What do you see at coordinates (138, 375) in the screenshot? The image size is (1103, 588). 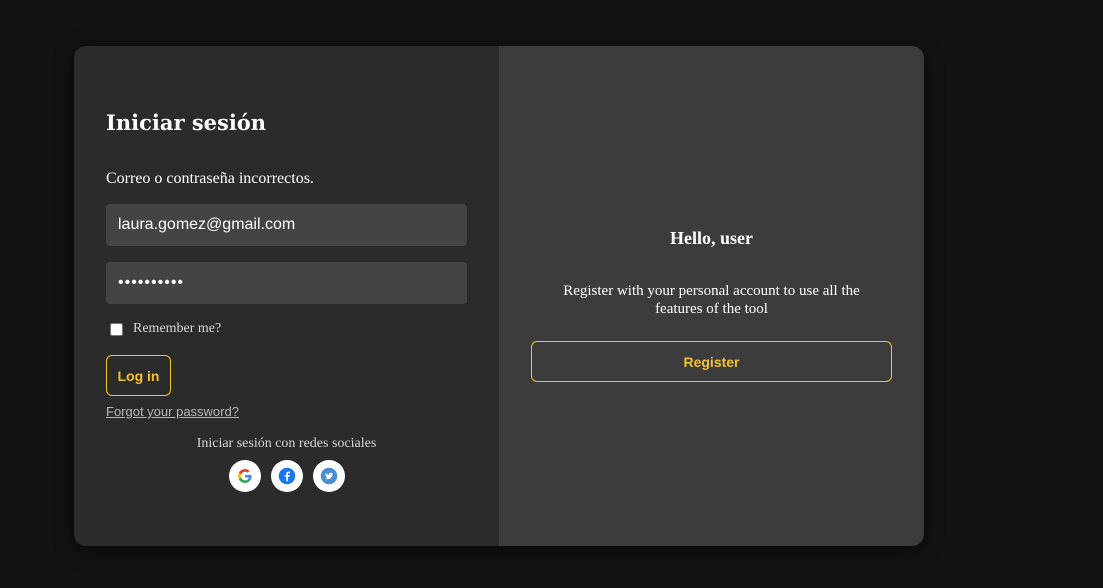 I see `login-button: Log in` at bounding box center [138, 375].